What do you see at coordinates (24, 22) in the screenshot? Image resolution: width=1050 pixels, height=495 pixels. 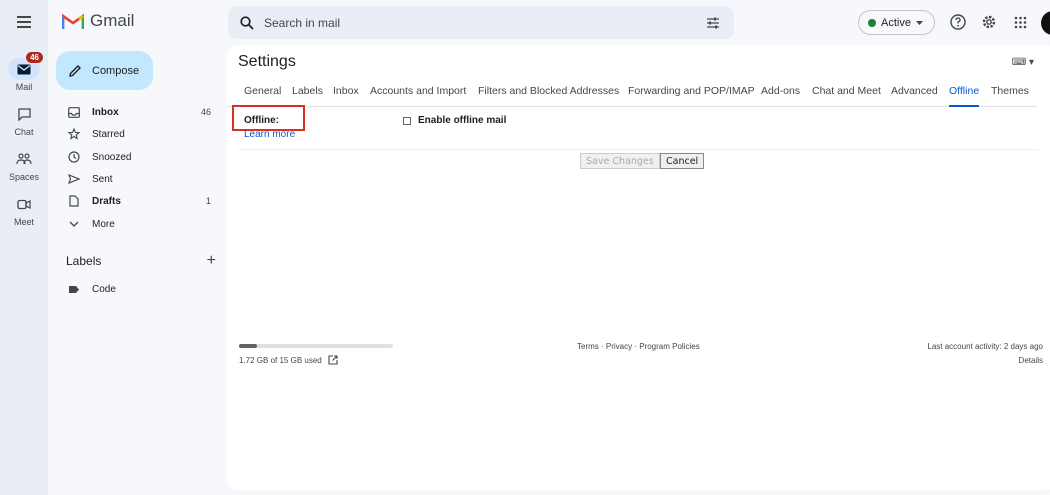 I see `main-menu-button` at bounding box center [24, 22].